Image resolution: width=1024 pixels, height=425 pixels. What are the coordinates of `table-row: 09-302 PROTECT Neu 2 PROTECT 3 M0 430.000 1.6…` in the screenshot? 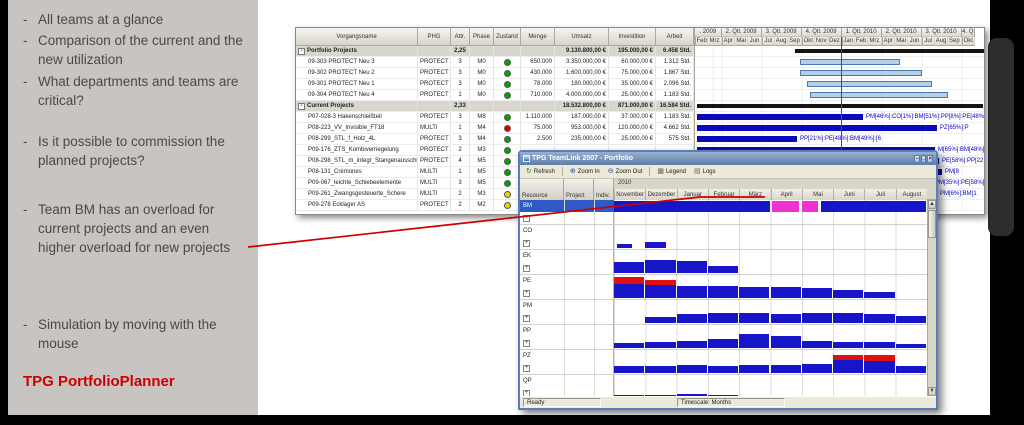 It's located at (495, 73).